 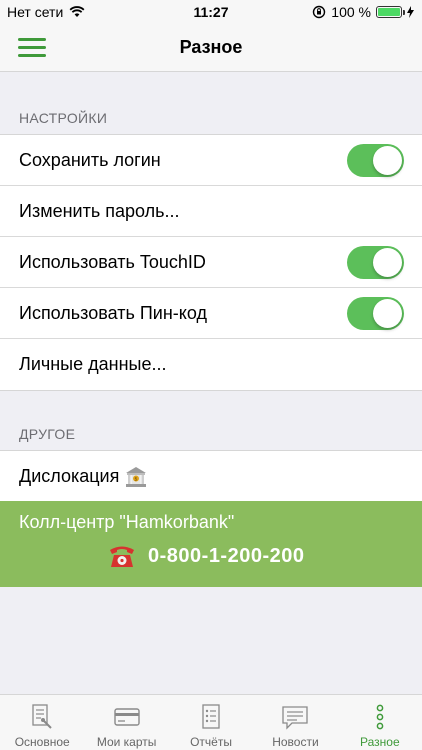 I want to click on bank-icon: $, so click(x=136, y=476).